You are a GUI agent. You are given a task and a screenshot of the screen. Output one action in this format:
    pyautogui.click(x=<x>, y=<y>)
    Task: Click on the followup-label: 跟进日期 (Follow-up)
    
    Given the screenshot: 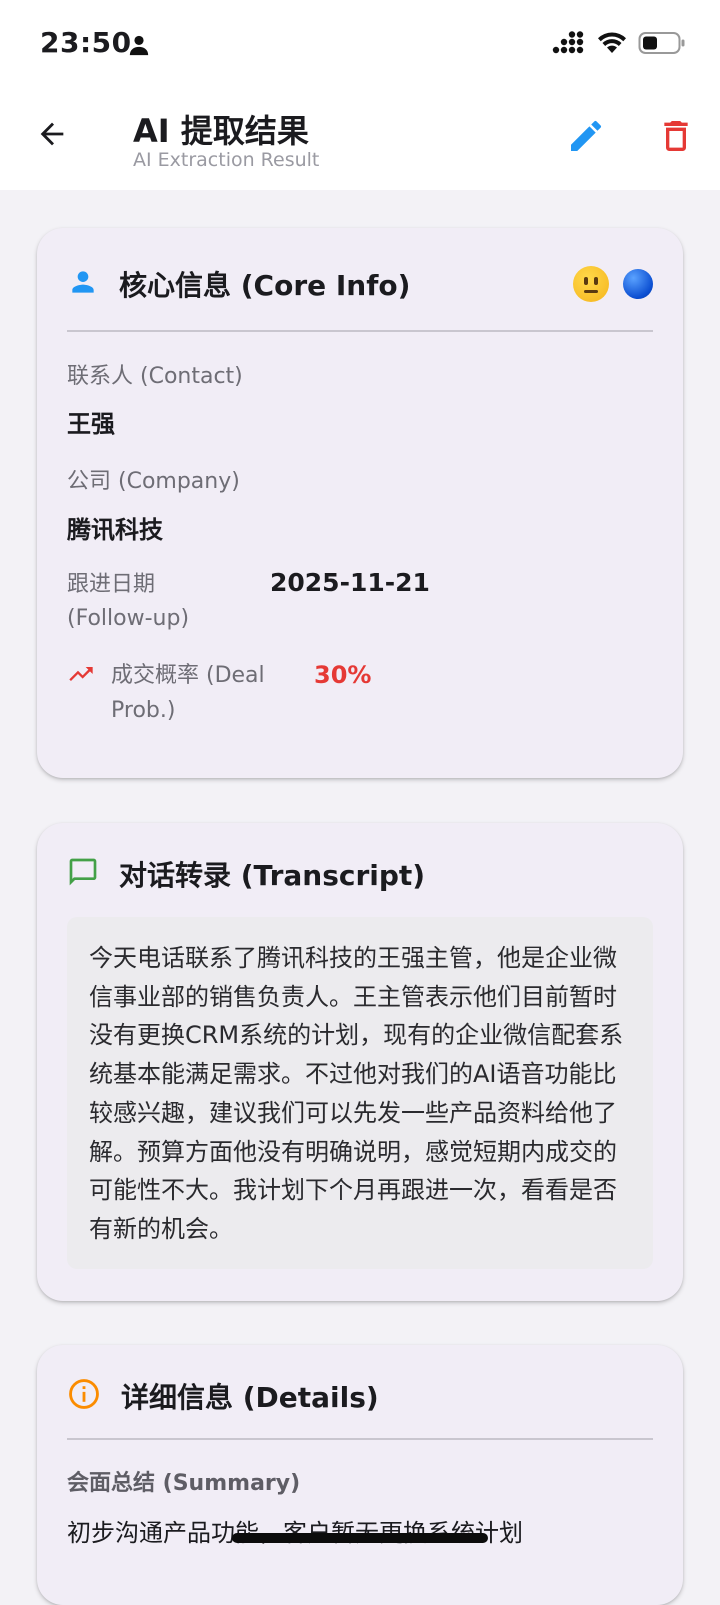 What is the action you would take?
    pyautogui.click(x=128, y=602)
    